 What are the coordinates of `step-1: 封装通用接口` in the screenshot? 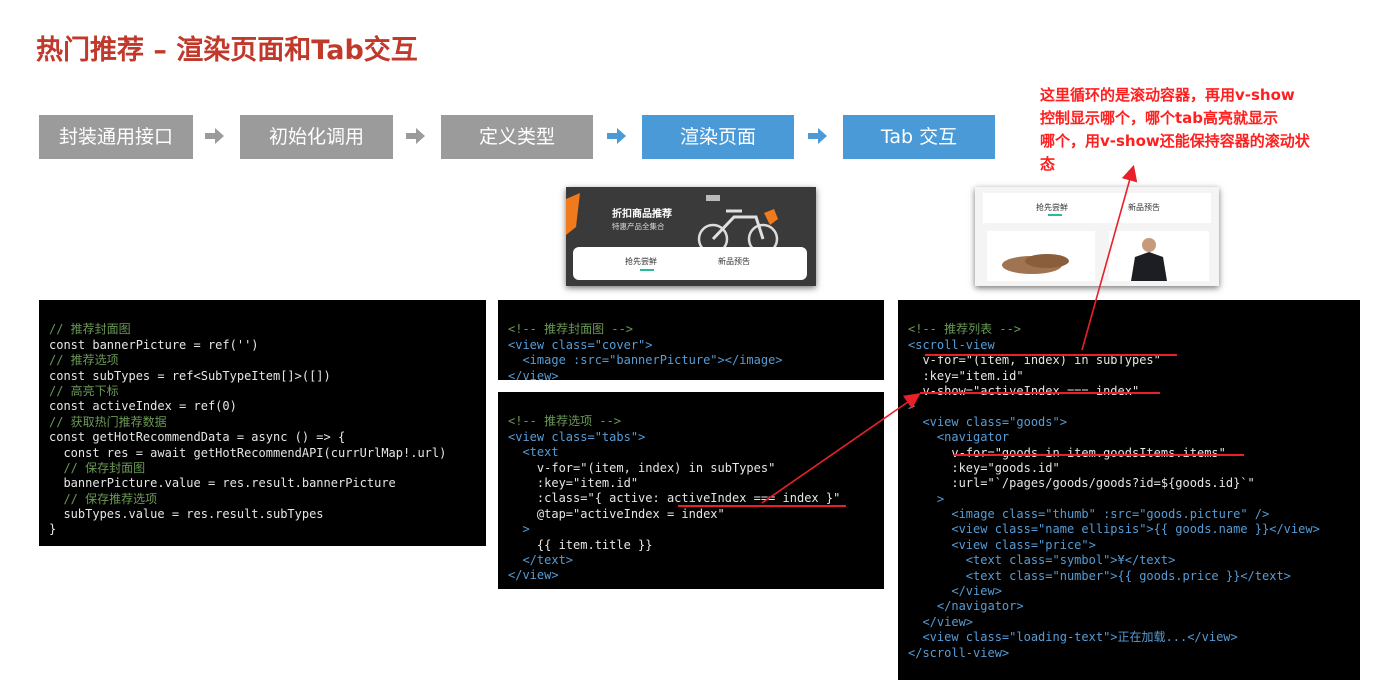 It's located at (116, 137).